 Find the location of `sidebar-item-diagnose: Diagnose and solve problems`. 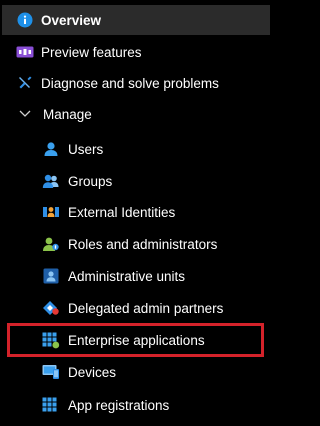

sidebar-item-diagnose: Diagnose and solve problems is located at coordinates (136, 83).